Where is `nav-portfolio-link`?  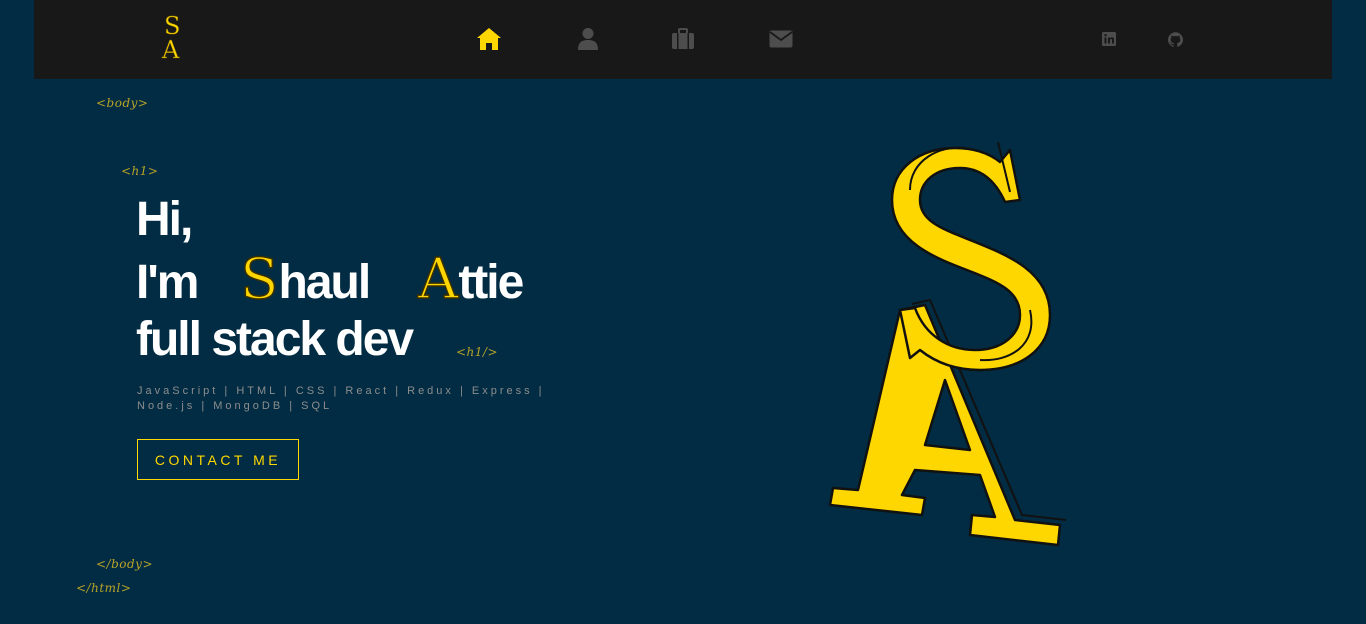 nav-portfolio-link is located at coordinates (683, 39).